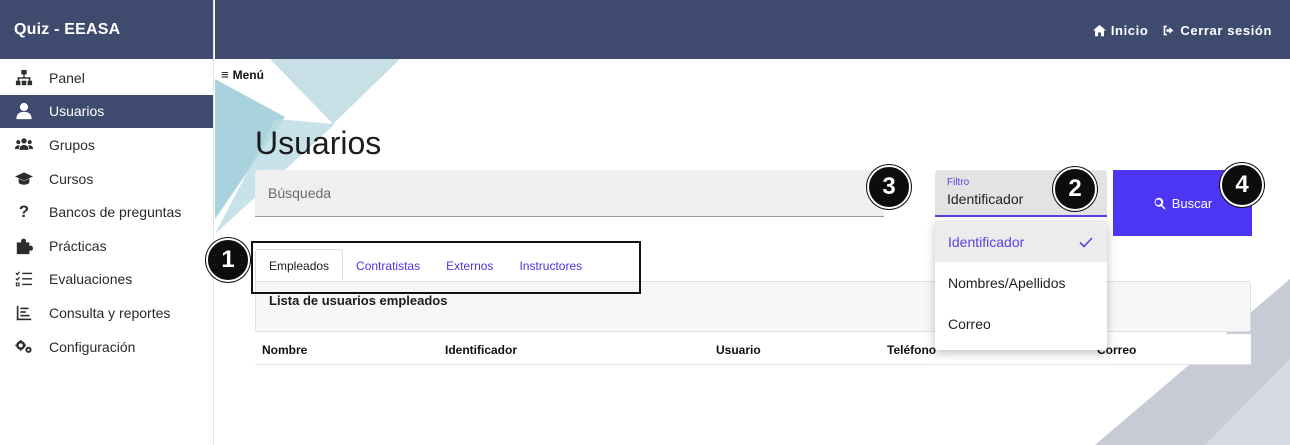 The height and width of the screenshot is (445, 1290). What do you see at coordinates (77, 111) in the screenshot?
I see `sidebar-item-label: Usuarios` at bounding box center [77, 111].